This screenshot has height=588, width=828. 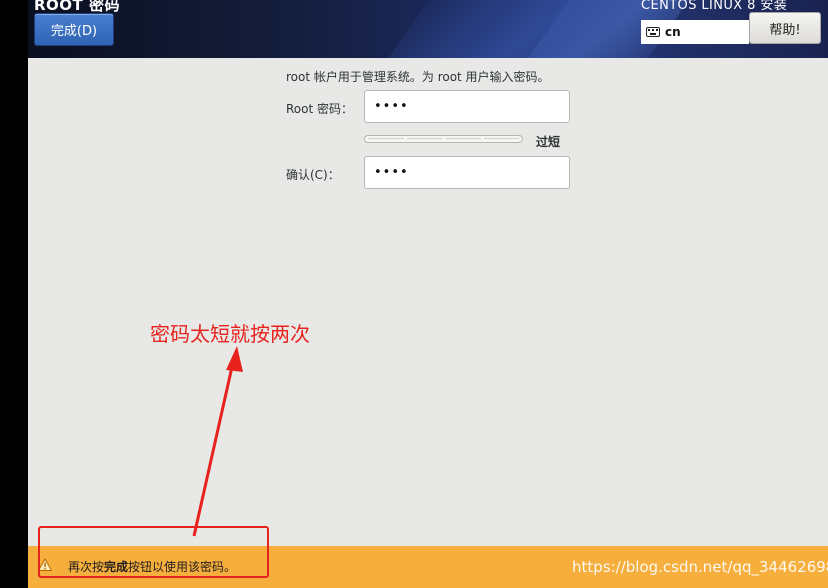 I want to click on annotation-arrow-head, so click(x=234, y=359).